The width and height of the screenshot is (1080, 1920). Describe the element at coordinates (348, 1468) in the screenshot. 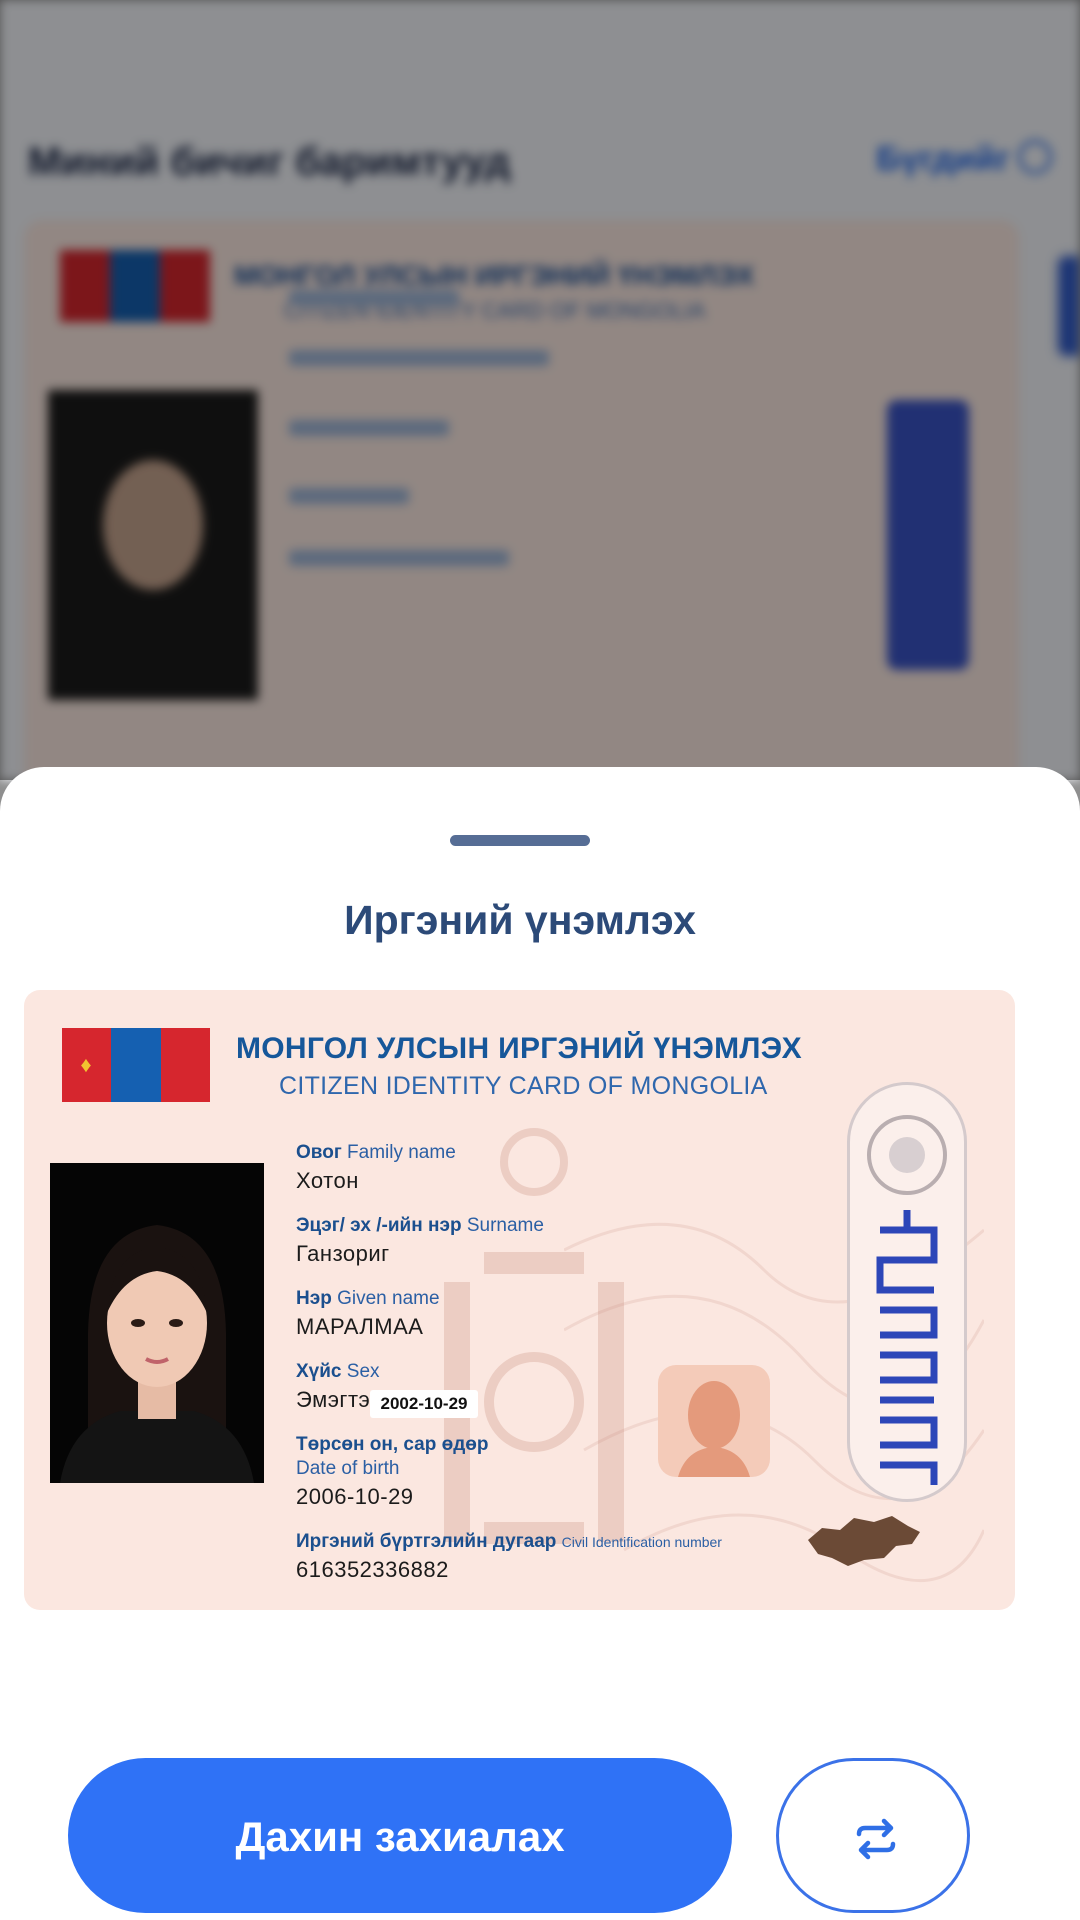

I see `birth-date-label-en: Date of birth` at that location.